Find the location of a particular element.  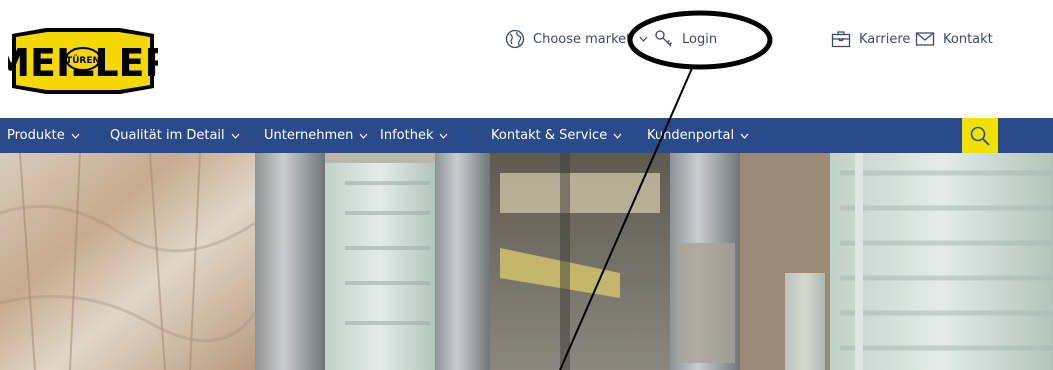

mail-icon is located at coordinates (925, 39).